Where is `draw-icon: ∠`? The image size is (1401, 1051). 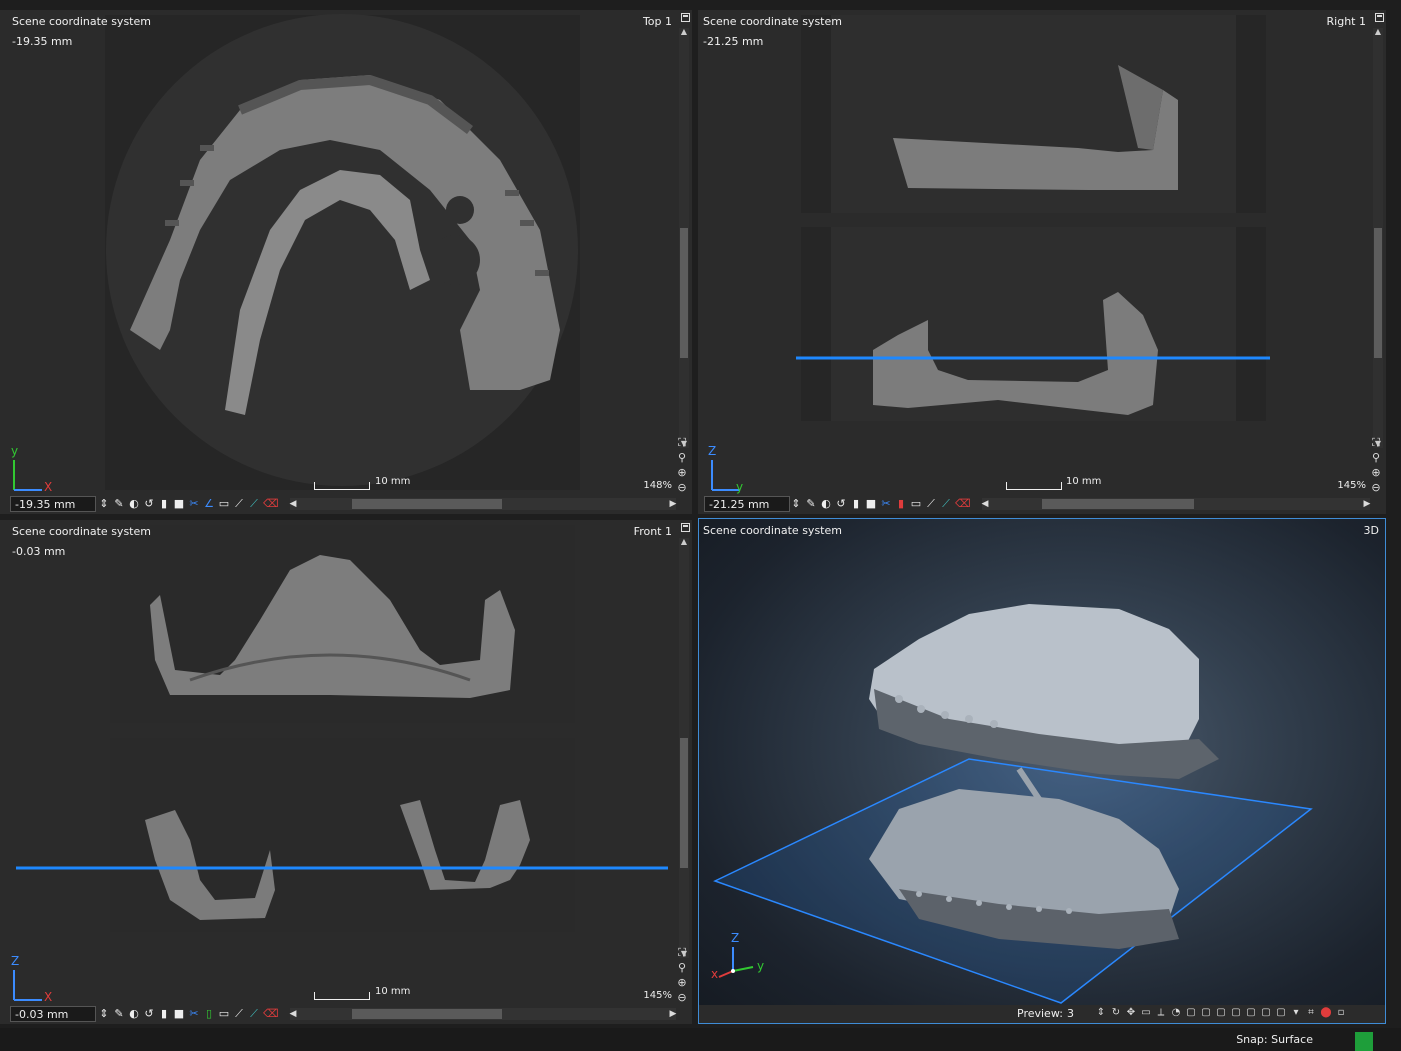
draw-icon: ∠ is located at coordinates (209, 504).